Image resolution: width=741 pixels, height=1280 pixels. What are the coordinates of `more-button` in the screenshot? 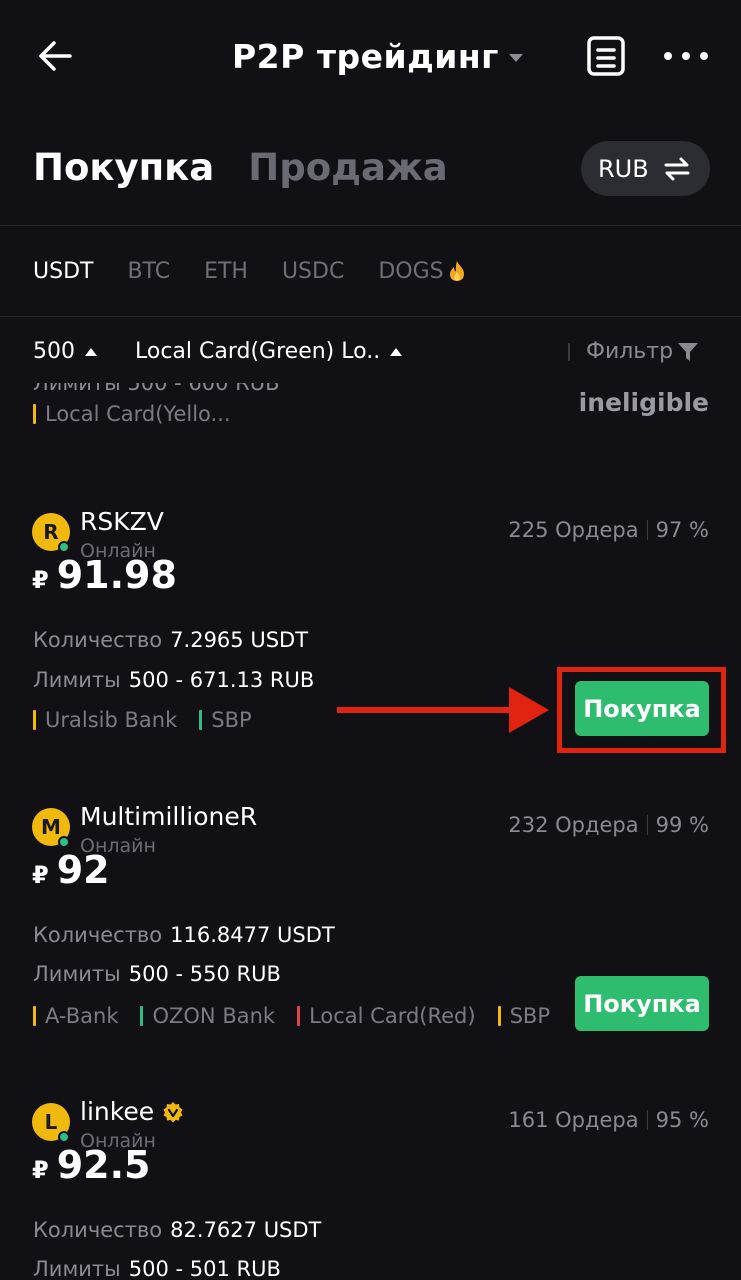 It's located at (686, 56).